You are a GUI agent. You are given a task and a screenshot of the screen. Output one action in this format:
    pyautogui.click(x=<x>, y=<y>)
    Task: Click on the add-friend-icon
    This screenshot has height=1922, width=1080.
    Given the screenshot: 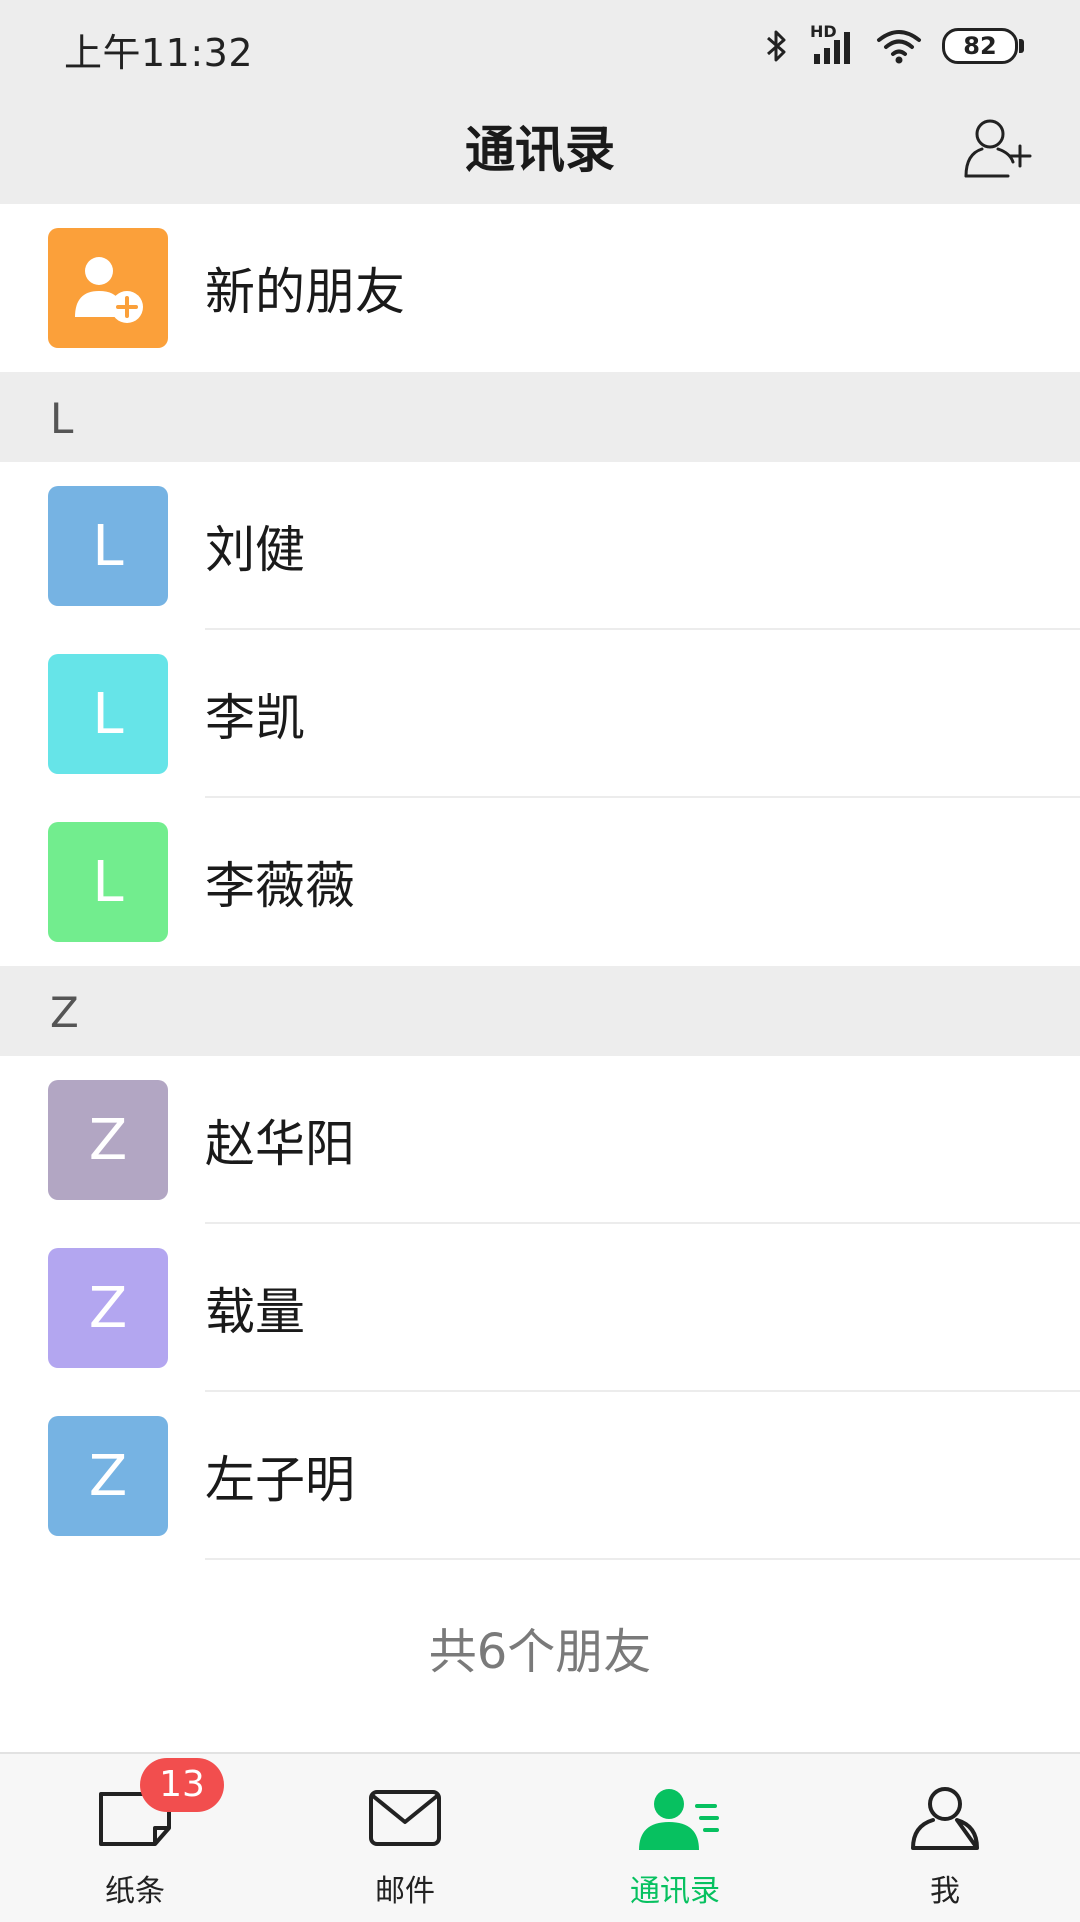 What is the action you would take?
    pyautogui.click(x=109, y=290)
    